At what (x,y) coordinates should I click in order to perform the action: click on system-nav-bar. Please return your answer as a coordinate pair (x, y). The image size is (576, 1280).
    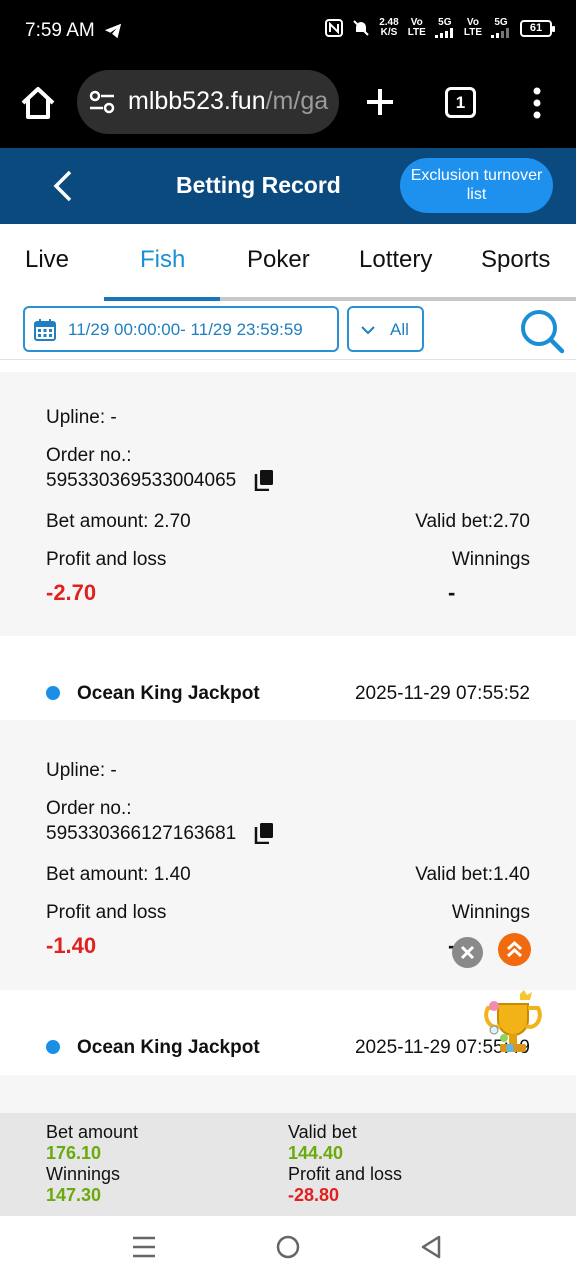
    Looking at the image, I should click on (288, 1248).